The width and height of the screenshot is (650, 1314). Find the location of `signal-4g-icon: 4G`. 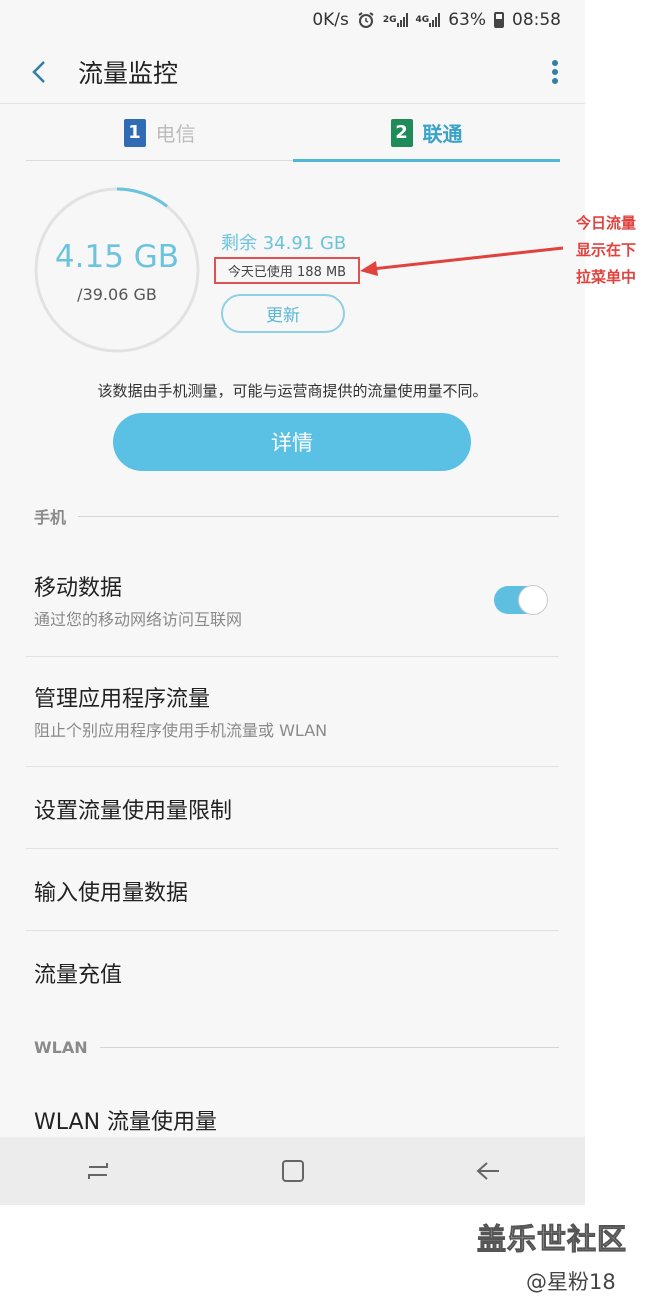

signal-4g-icon: 4G is located at coordinates (428, 20).